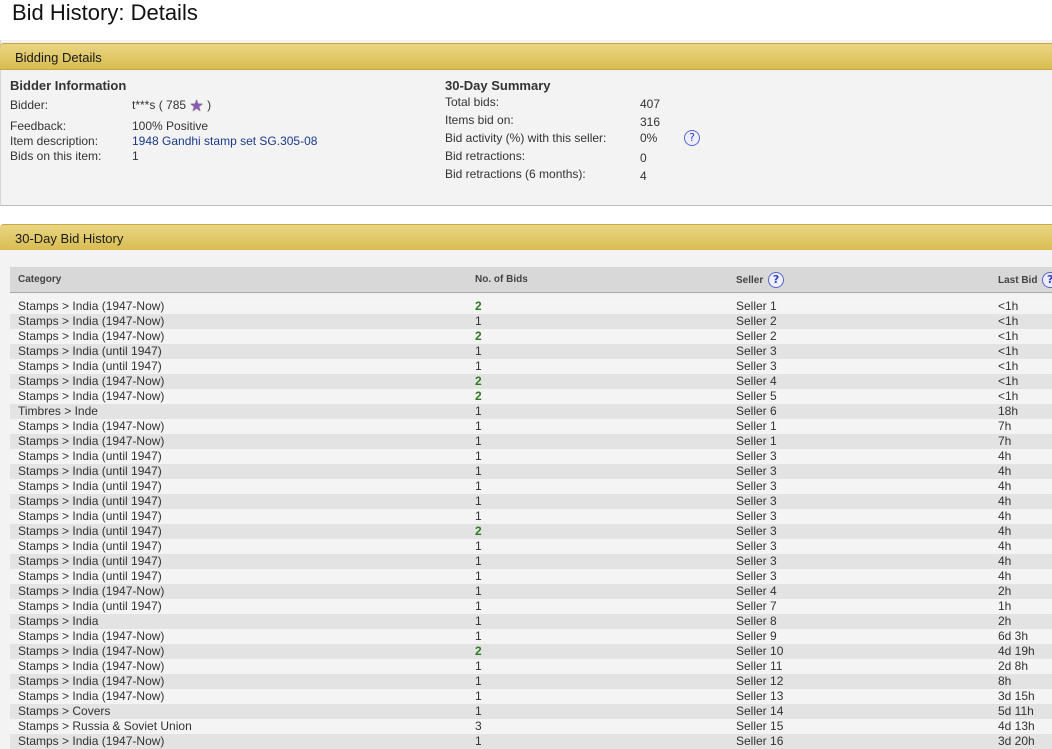 The image size is (1052, 749). Describe the element at coordinates (54, 141) in the screenshot. I see `item-description-label: Item description:` at that location.